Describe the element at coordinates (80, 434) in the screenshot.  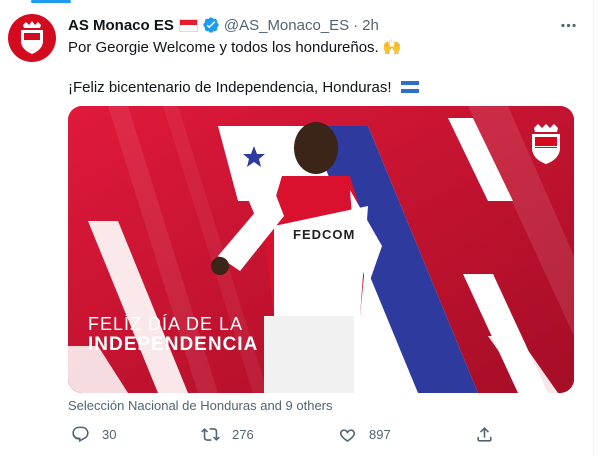
I see `reply-icon` at that location.